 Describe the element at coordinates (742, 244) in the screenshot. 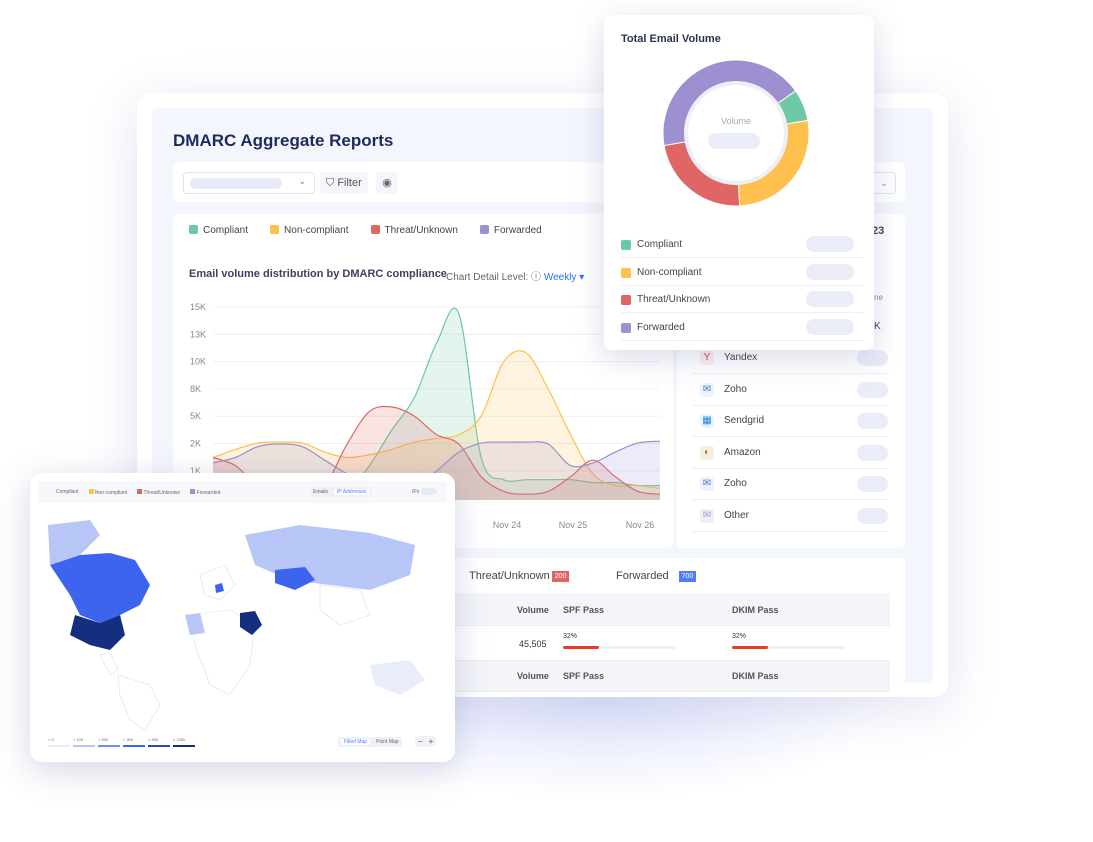

I see `donut-legend-row: Compliant` at that location.